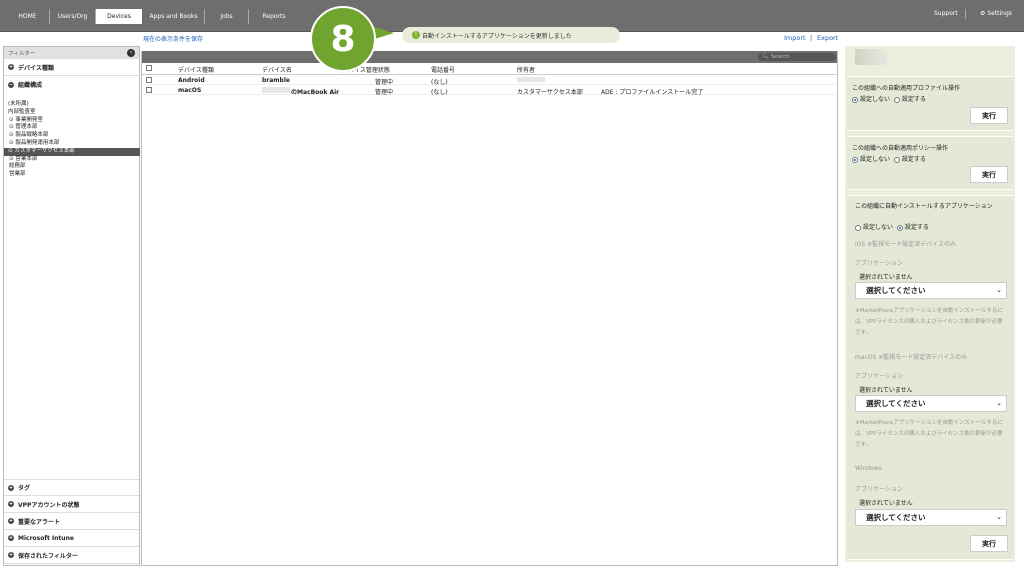 The width and height of the screenshot is (1024, 576). I want to click on export-link: Export, so click(827, 38).